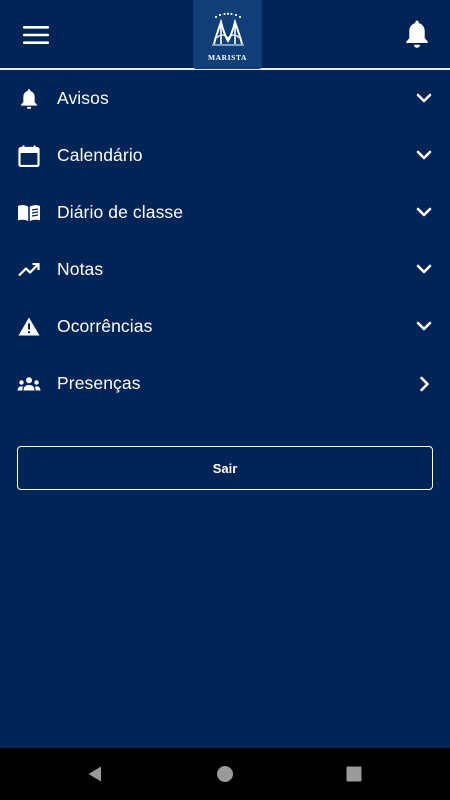 The height and width of the screenshot is (800, 450). Describe the element at coordinates (29, 156) in the screenshot. I see `calendar-icon` at that location.